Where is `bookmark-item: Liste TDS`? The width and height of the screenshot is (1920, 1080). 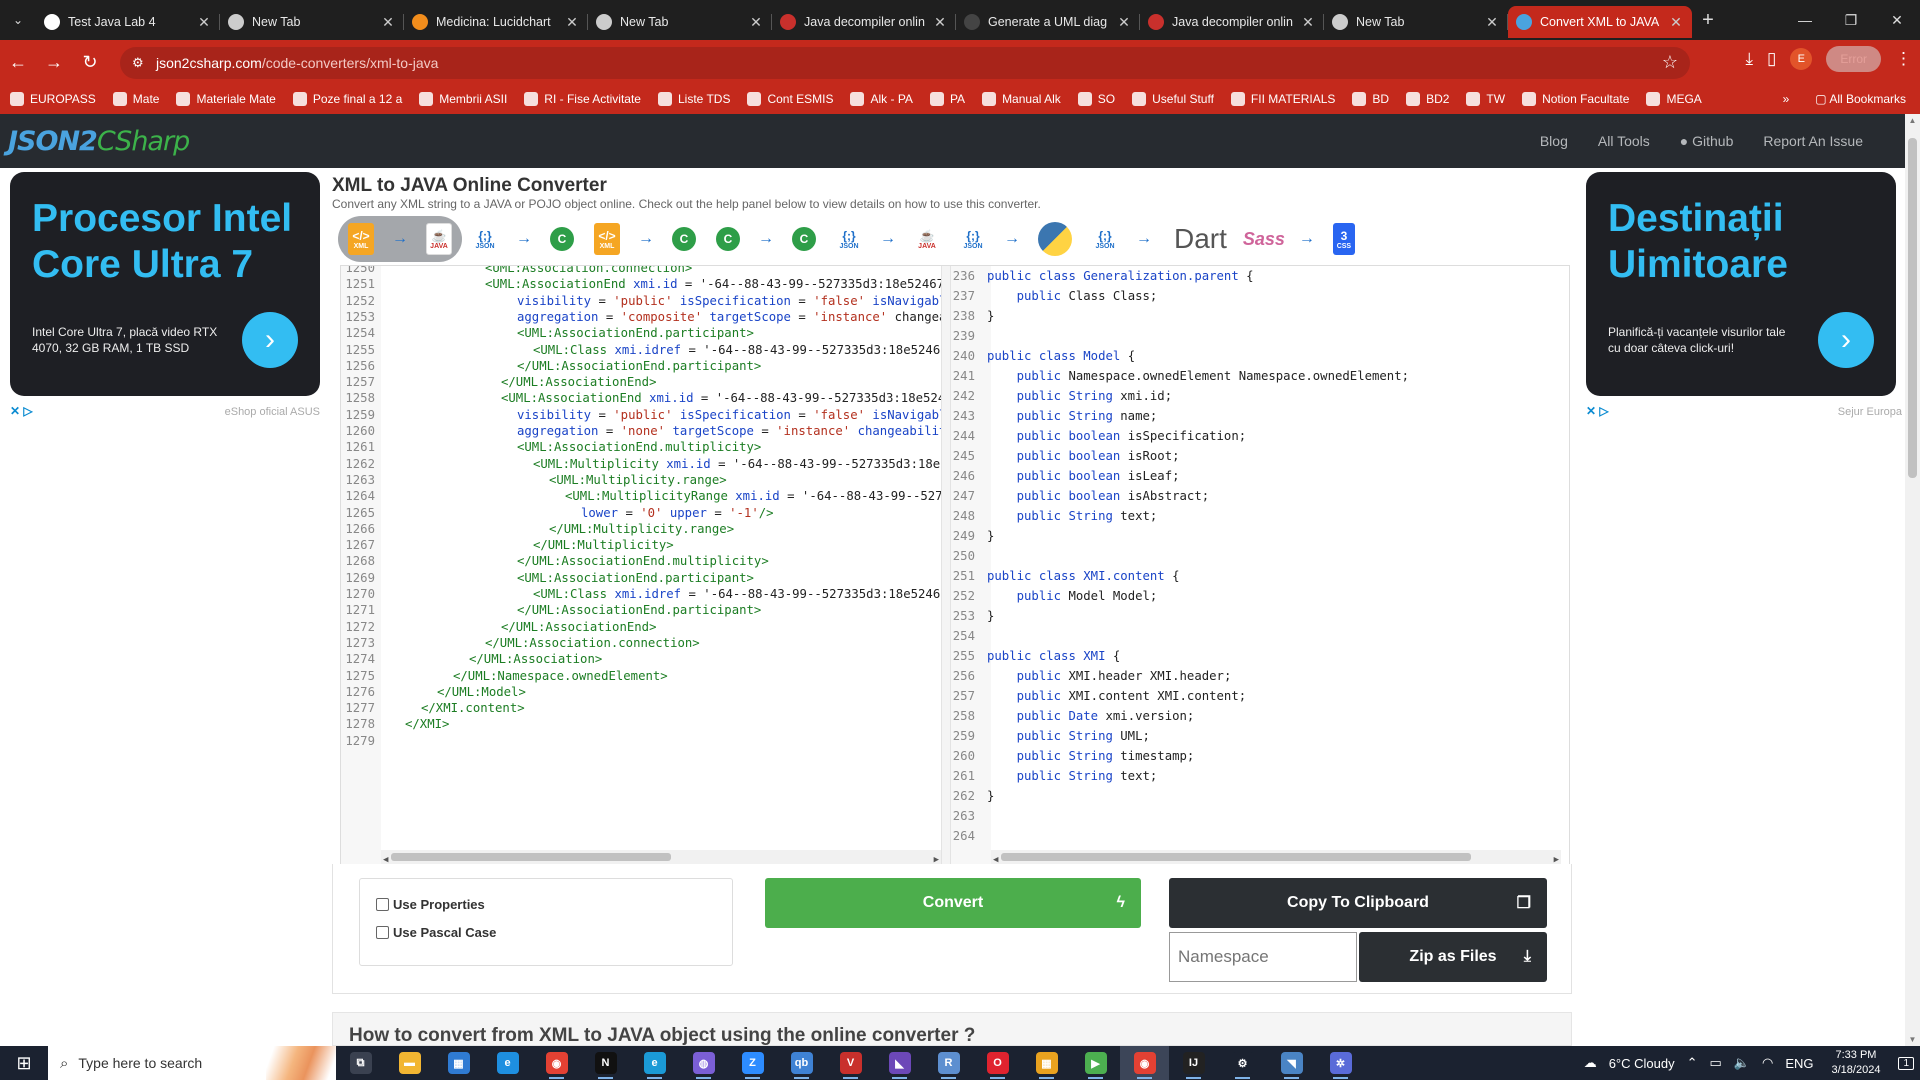 bookmark-item: Liste TDS is located at coordinates (693, 99).